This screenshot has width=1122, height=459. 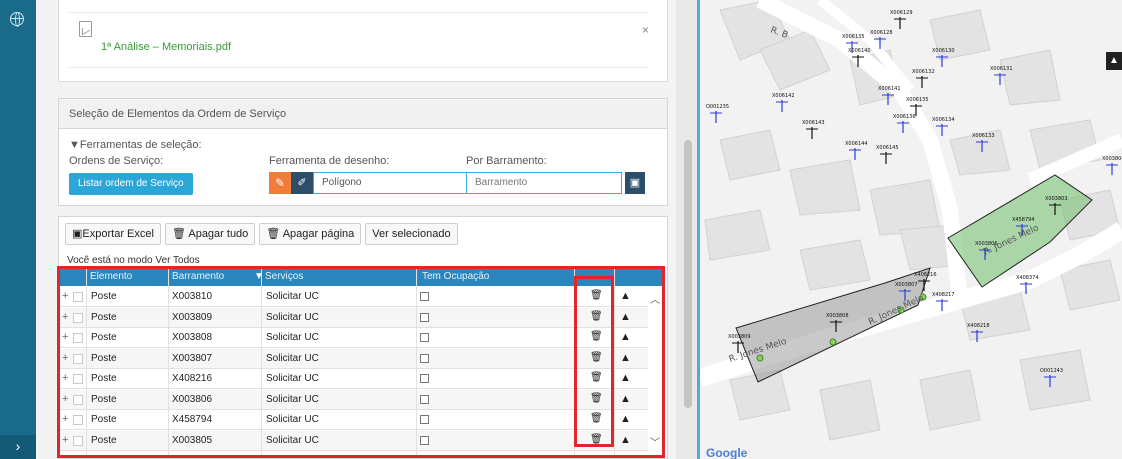 What do you see at coordinates (192, 317) in the screenshot?
I see `cell-barramento: X003809` at bounding box center [192, 317].